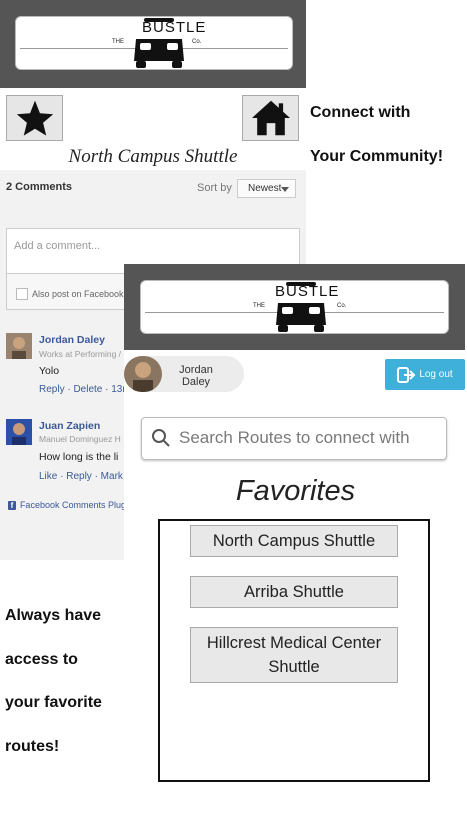 The width and height of the screenshot is (467, 828). What do you see at coordinates (12, 505) in the screenshot?
I see `facebook-icon: f` at bounding box center [12, 505].